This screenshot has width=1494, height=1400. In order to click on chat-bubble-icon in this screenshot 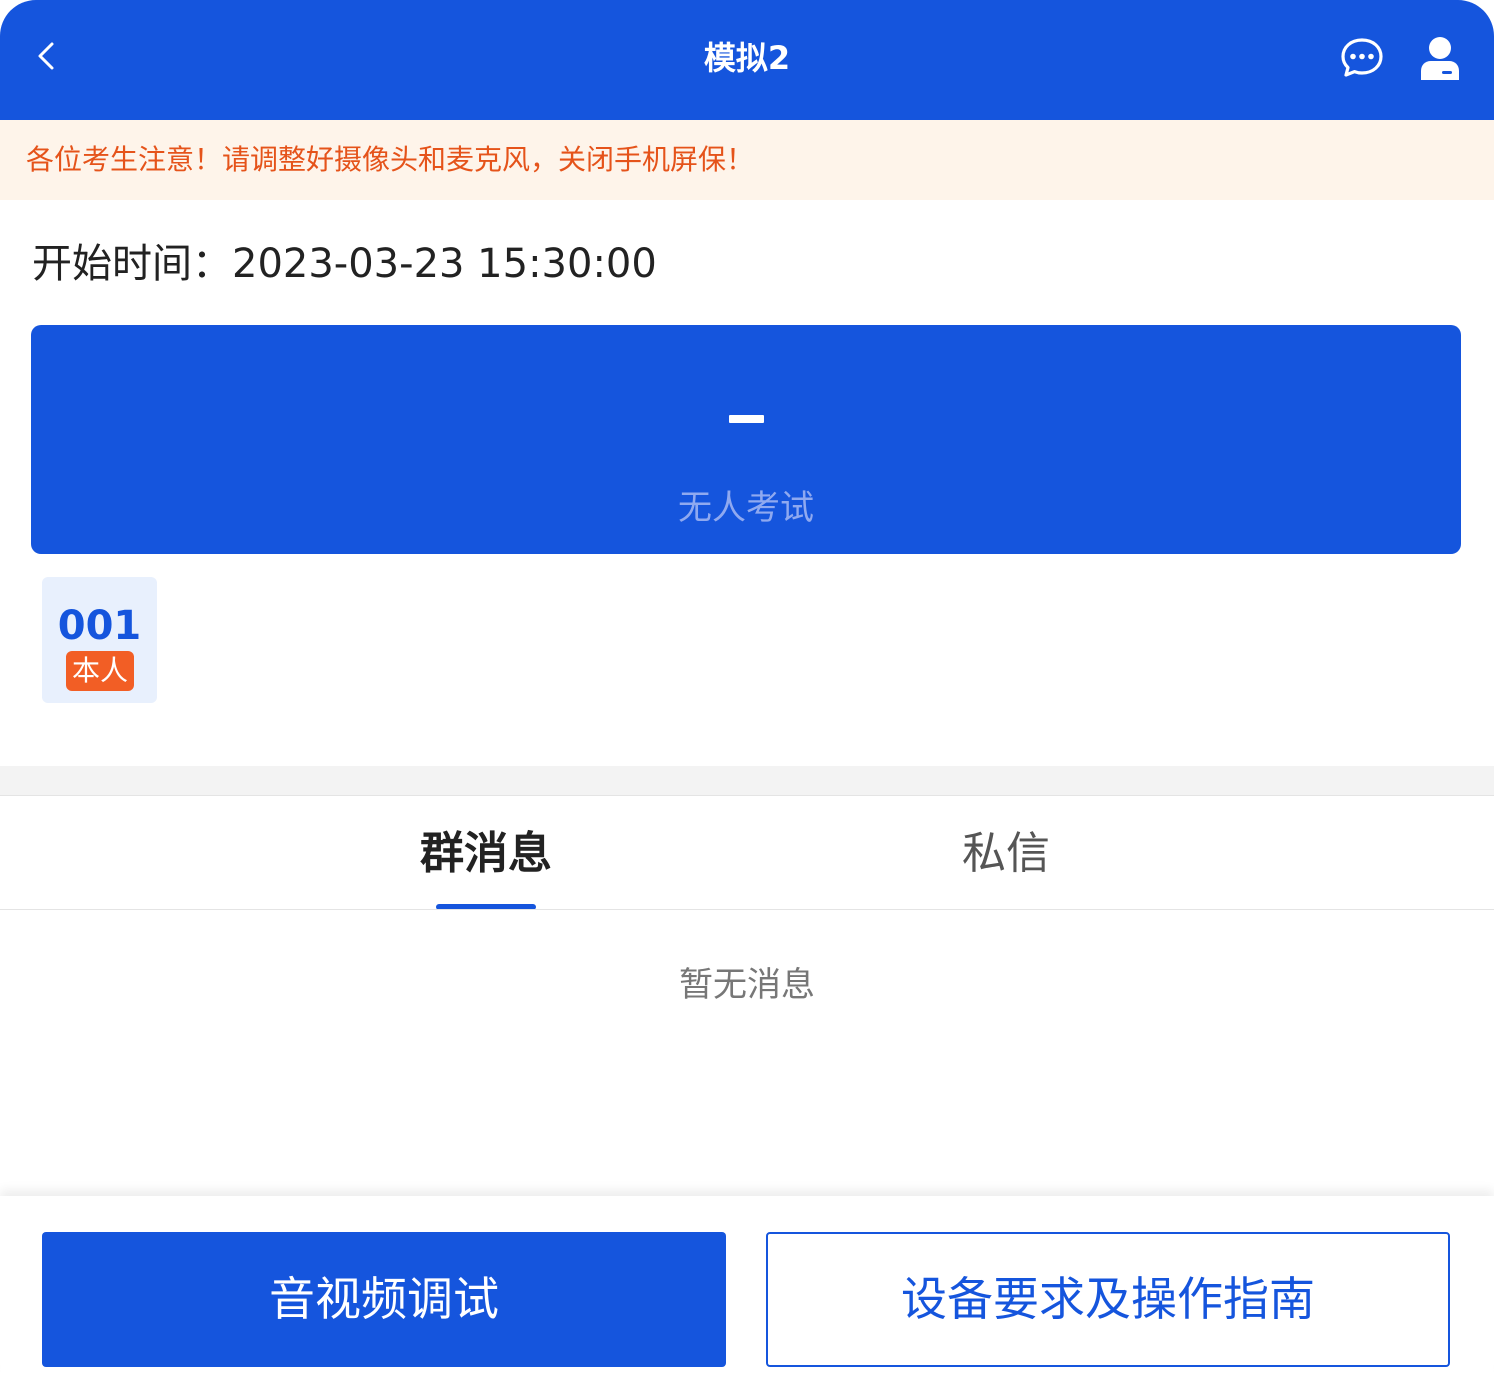, I will do `click(1362, 57)`.